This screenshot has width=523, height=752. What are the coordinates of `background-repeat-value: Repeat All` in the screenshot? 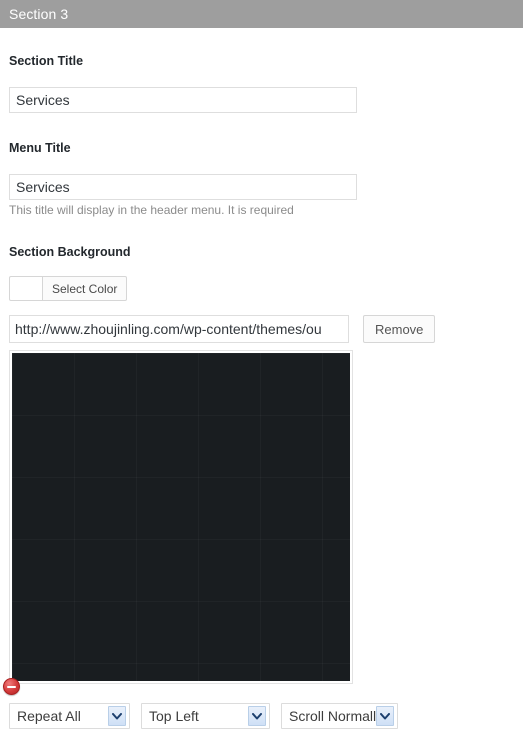 It's located at (49, 716).